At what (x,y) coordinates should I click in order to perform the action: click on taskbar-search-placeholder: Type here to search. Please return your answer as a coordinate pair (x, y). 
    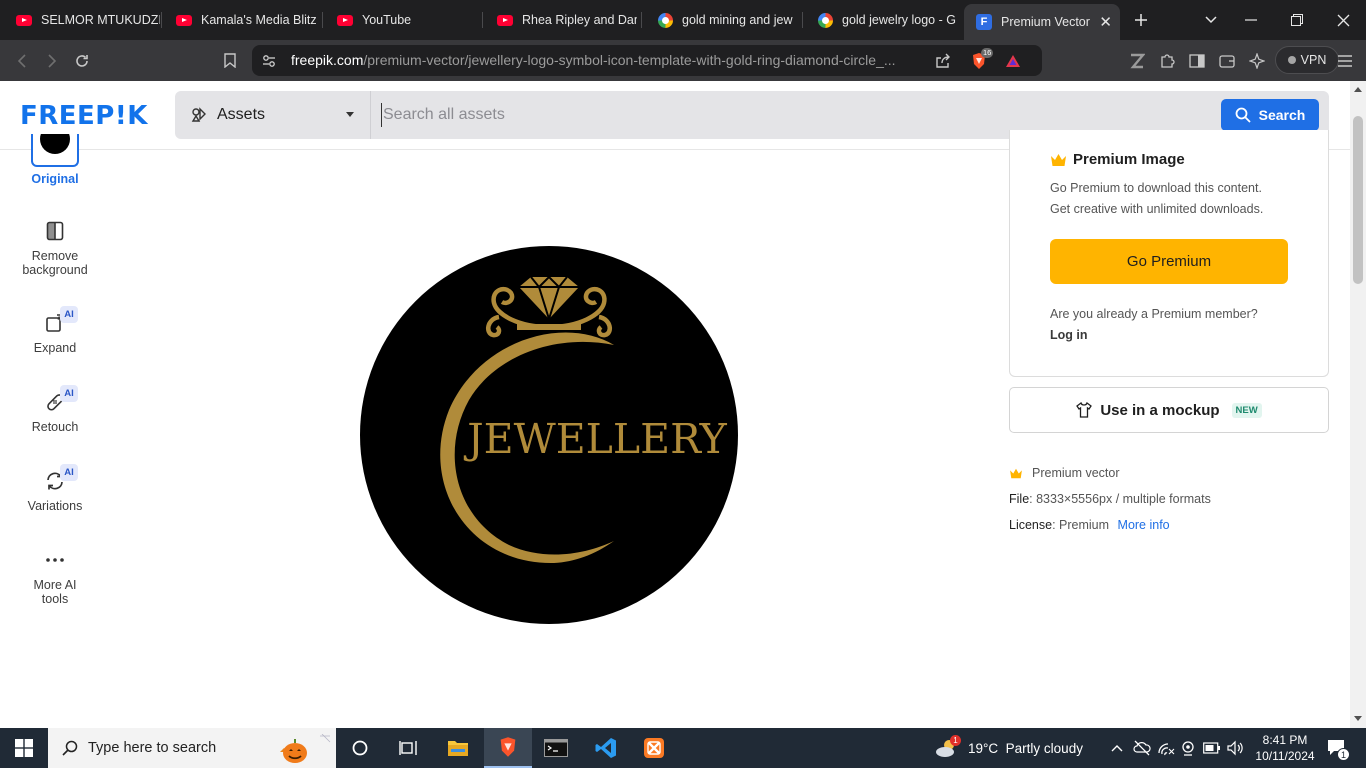
    Looking at the image, I should click on (152, 748).